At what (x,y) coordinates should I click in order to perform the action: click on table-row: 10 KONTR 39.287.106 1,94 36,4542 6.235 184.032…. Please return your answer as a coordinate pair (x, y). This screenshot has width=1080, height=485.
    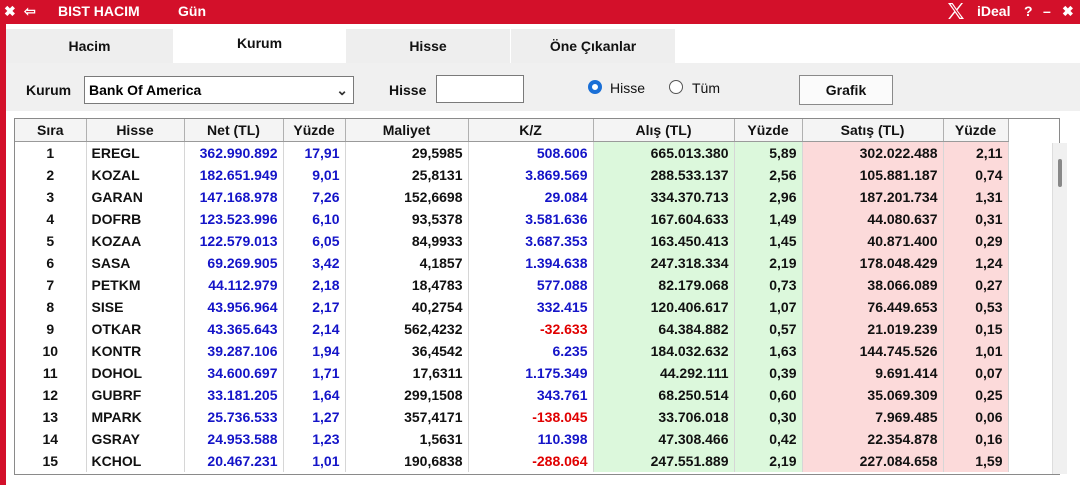
    Looking at the image, I should click on (512, 351).